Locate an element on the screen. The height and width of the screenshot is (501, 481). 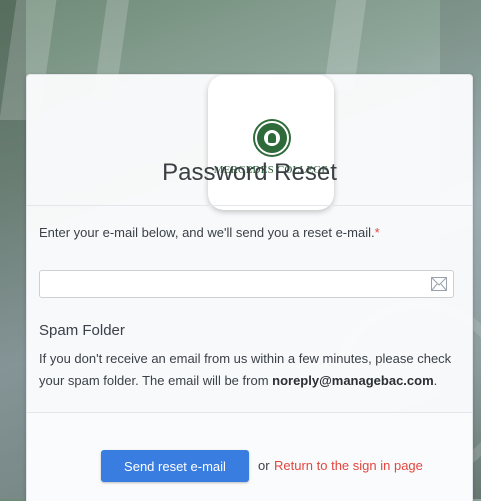
college-seal-icon is located at coordinates (272, 138).